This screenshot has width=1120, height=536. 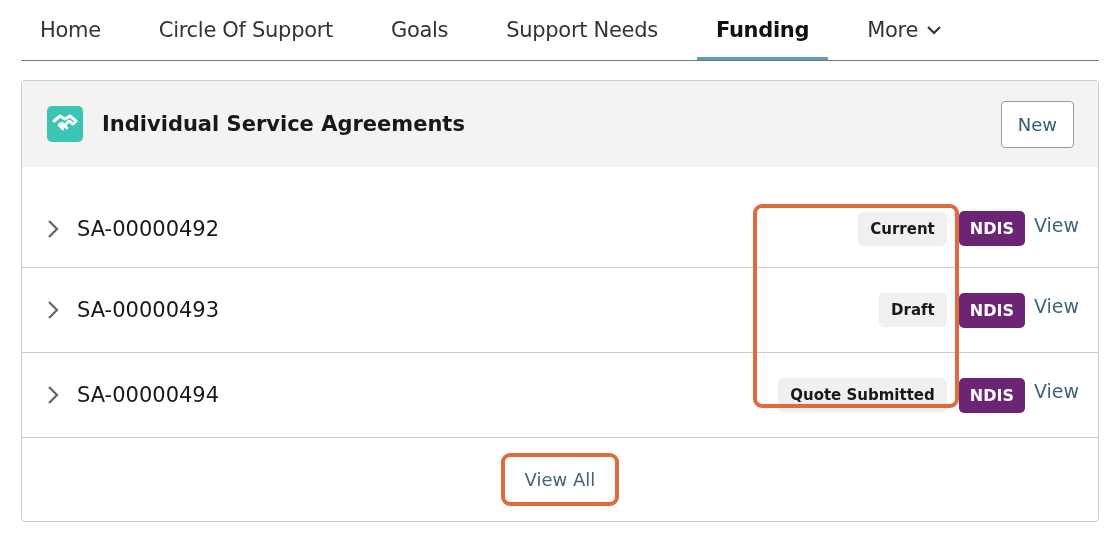 What do you see at coordinates (149, 228) in the screenshot?
I see `agreement-id: SA-00000492` at bounding box center [149, 228].